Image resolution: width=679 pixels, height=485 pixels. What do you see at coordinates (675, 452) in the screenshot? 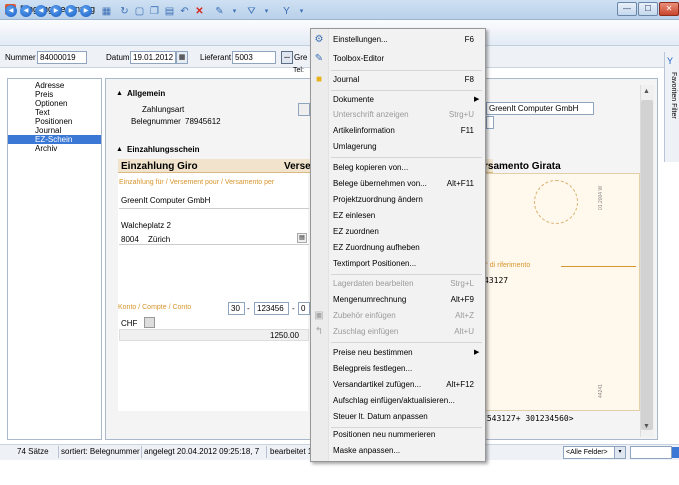
I see `search-icon` at bounding box center [675, 452].